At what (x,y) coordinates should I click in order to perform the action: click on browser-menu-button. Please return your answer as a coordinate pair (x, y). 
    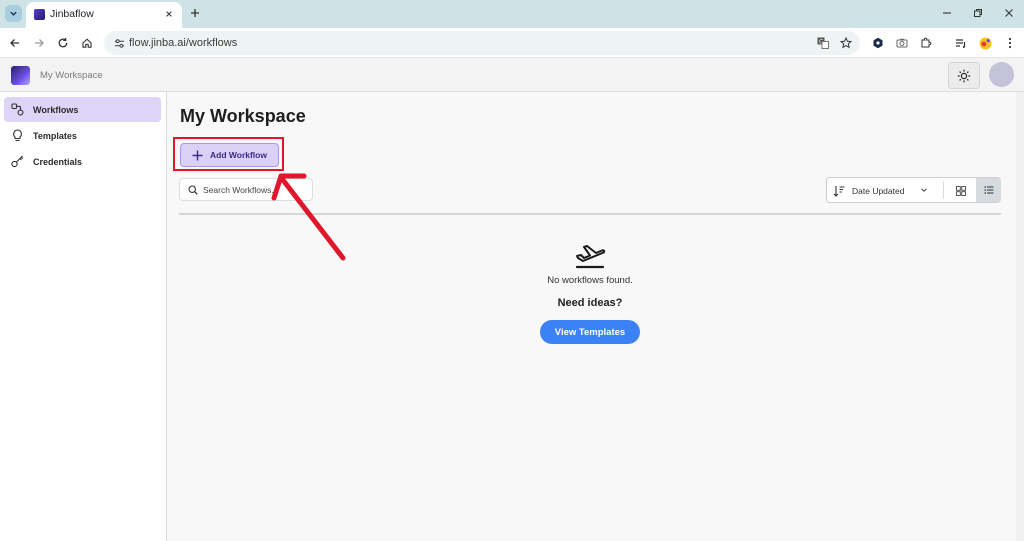
    Looking at the image, I should click on (1010, 43).